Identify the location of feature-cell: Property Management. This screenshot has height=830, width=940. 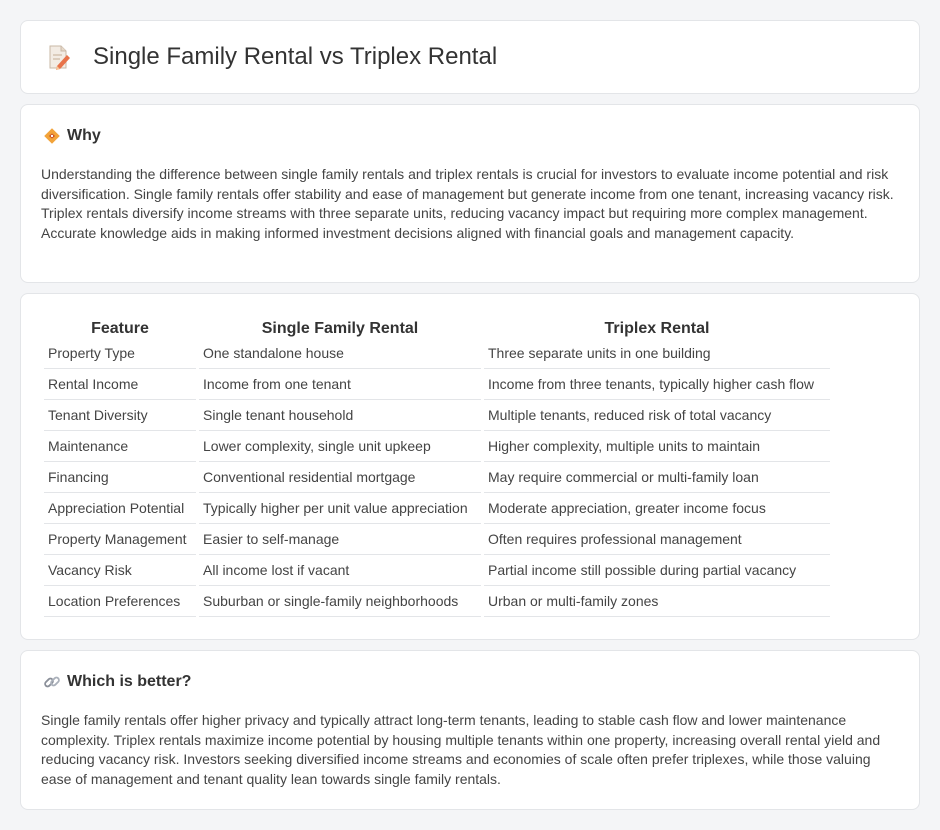
(120, 539).